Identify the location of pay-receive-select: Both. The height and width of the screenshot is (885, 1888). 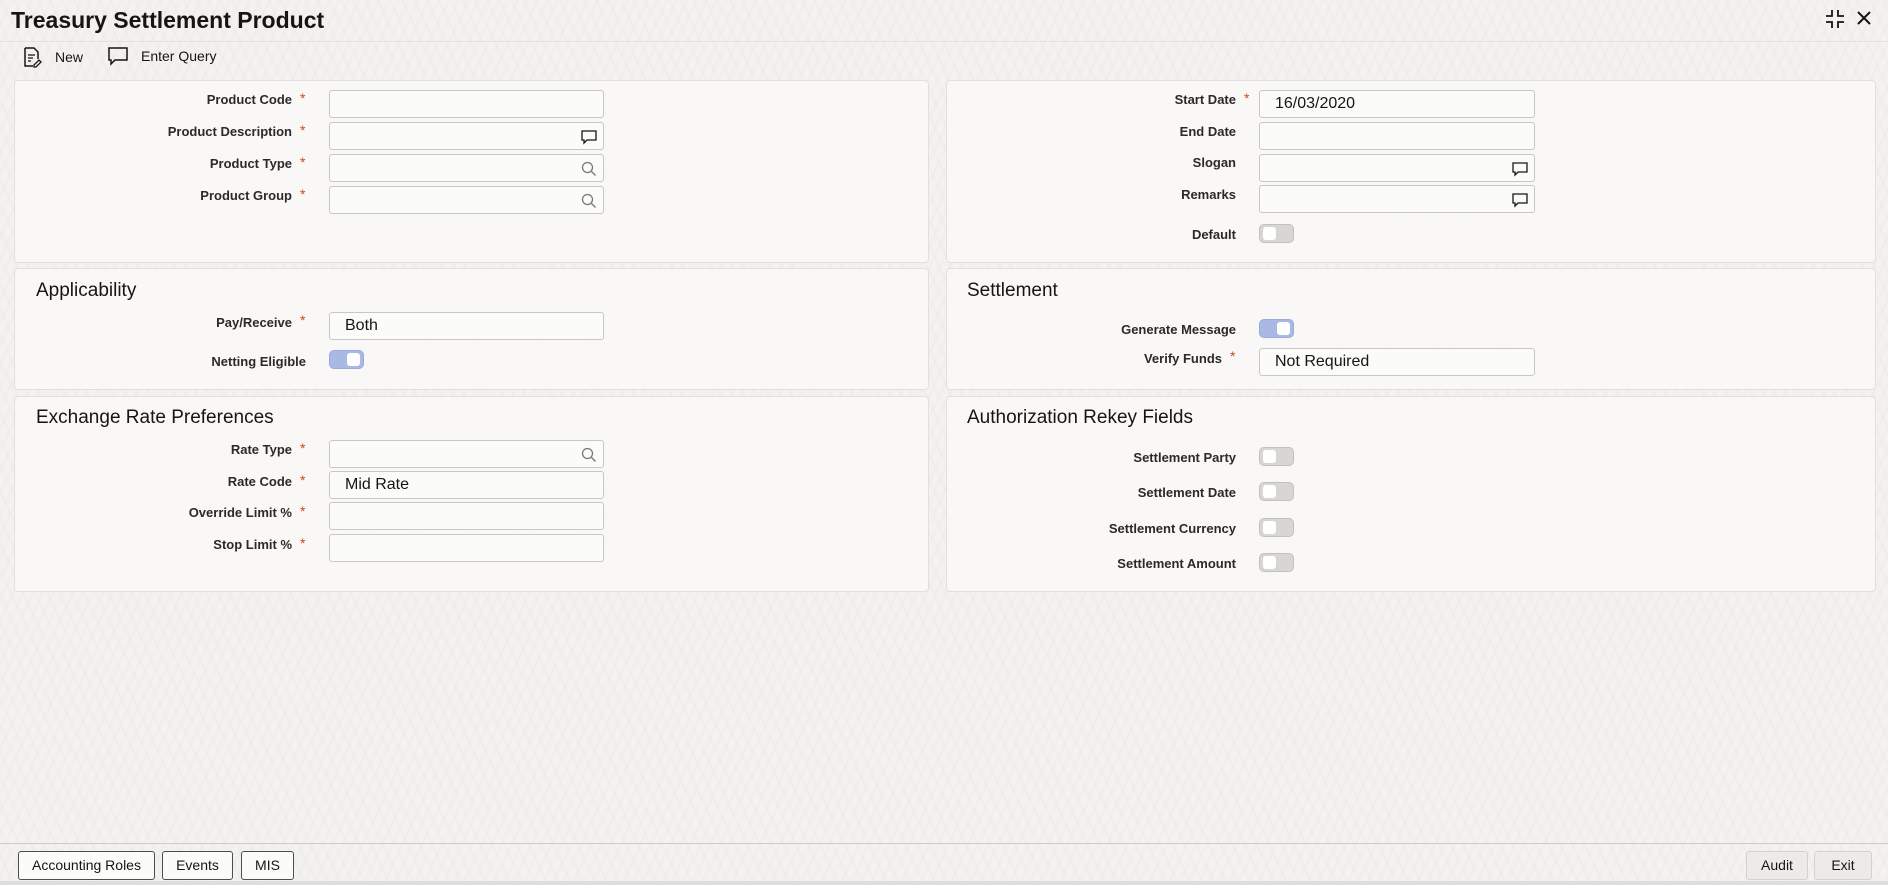
(466, 326).